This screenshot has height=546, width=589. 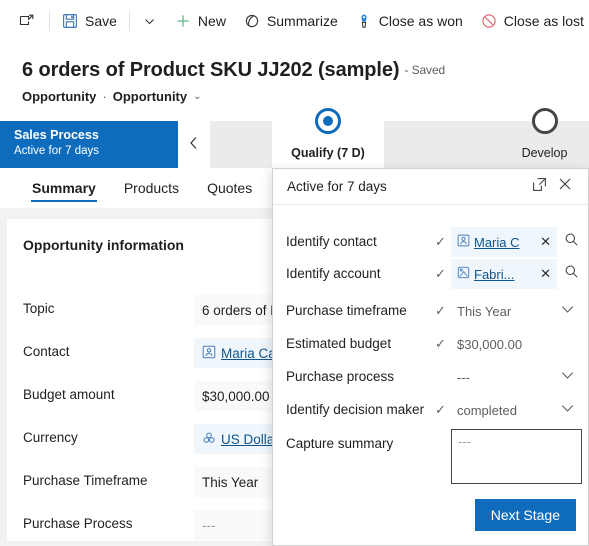 What do you see at coordinates (69, 394) in the screenshot?
I see `budget-amount-label: Budget amount` at bounding box center [69, 394].